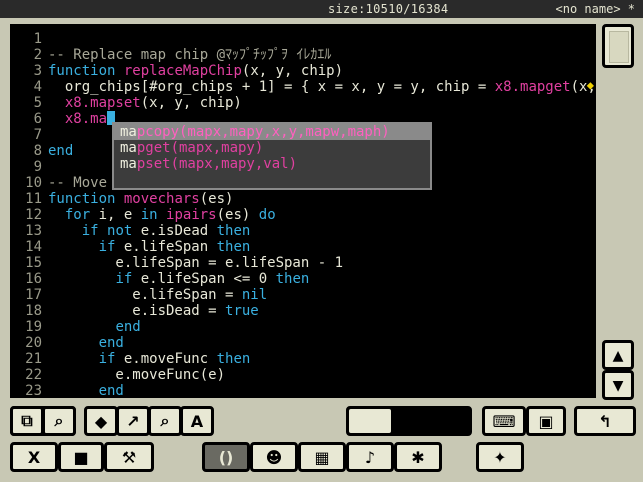 The height and width of the screenshot is (482, 643). Describe the element at coordinates (33, 311) in the screenshot. I see `line-number: 18` at that location.